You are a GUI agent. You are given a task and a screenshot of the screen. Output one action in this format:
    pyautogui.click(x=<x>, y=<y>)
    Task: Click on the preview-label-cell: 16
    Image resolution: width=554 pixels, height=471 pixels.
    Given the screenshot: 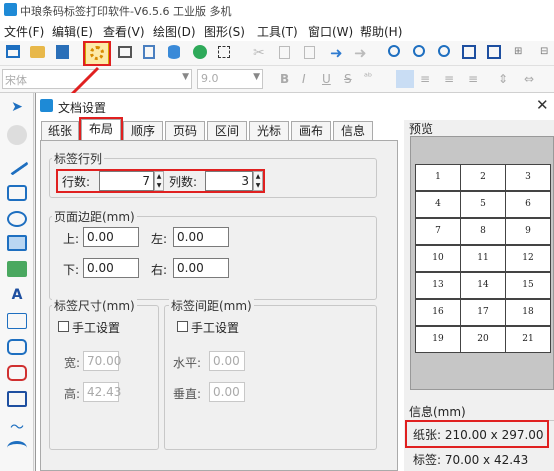 What is the action you would take?
    pyautogui.click(x=438, y=312)
    